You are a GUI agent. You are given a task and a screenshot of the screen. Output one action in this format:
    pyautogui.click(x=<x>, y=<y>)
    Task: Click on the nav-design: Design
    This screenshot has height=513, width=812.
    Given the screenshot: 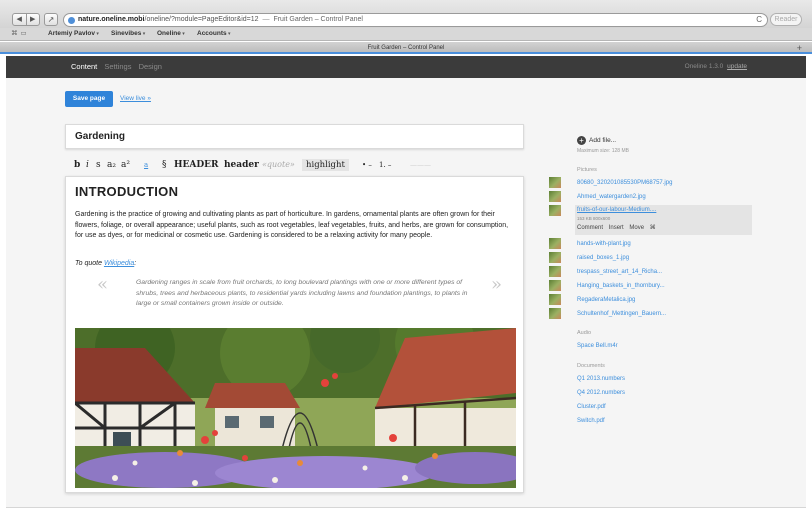 What is the action you would take?
    pyautogui.click(x=150, y=66)
    